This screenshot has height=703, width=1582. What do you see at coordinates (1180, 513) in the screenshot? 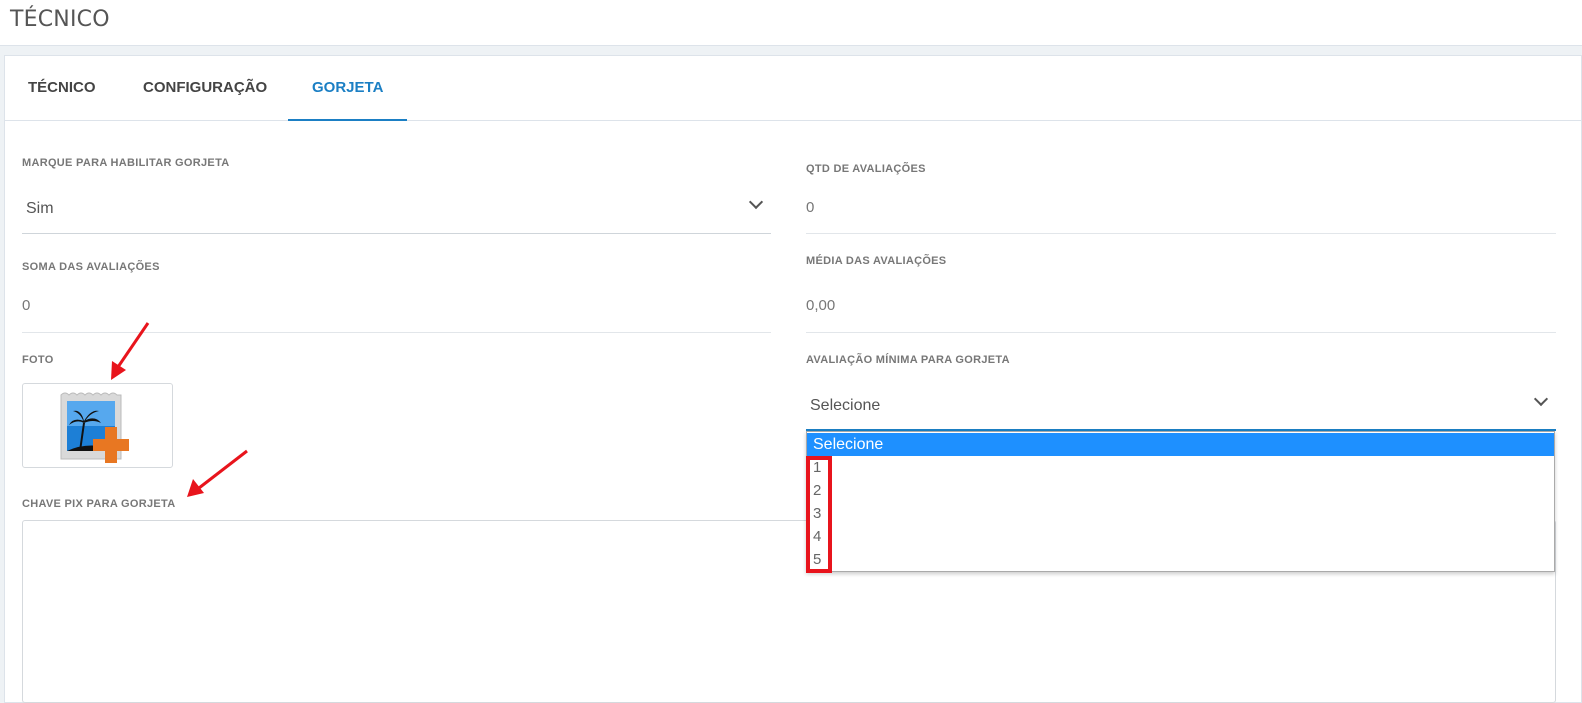
I see `dropdown-option-3: 3` at bounding box center [1180, 513].